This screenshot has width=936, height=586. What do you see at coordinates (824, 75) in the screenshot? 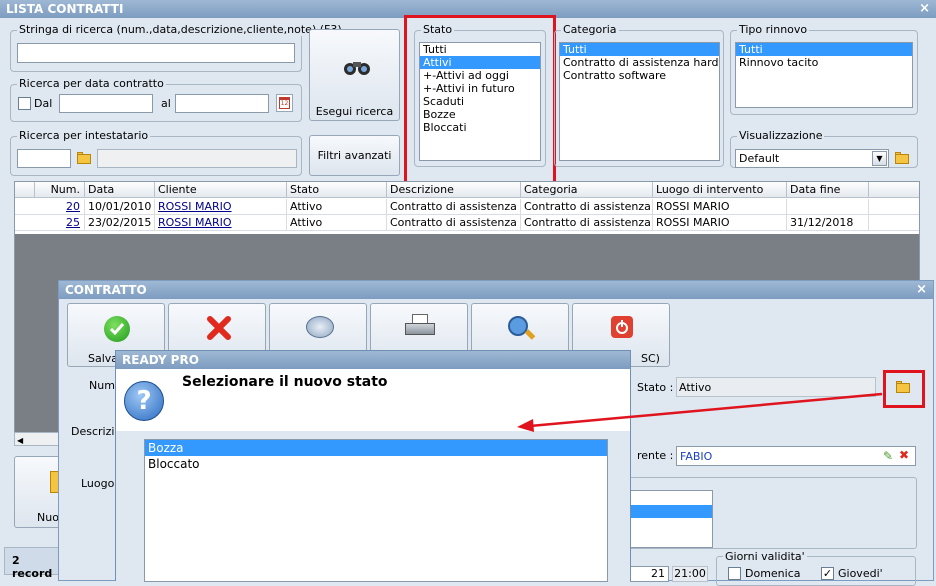
I see `tipo-rinnovo-list: Tutti Rinnovo tacito` at bounding box center [824, 75].